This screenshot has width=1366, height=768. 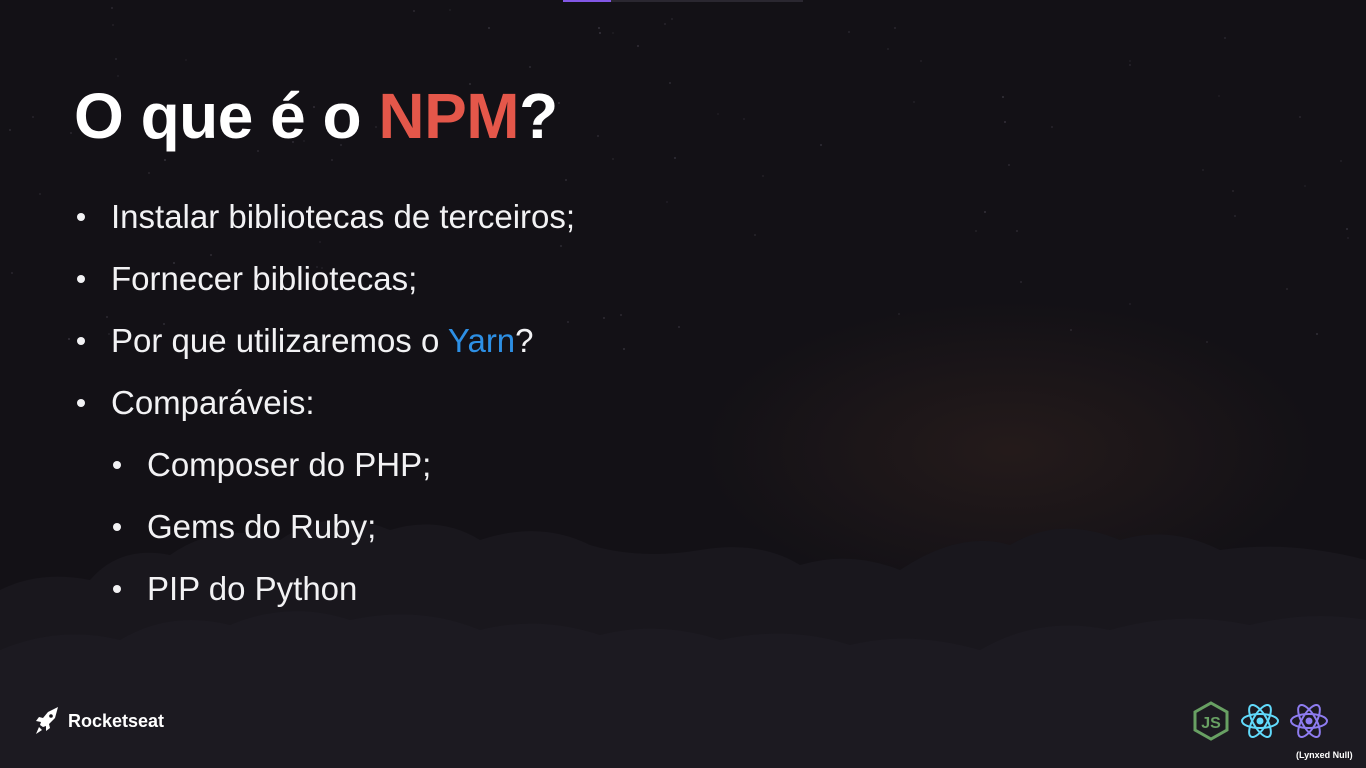 I want to click on bullet-item: Instalar bibliotecas de terceiros;, so click(x=324, y=217).